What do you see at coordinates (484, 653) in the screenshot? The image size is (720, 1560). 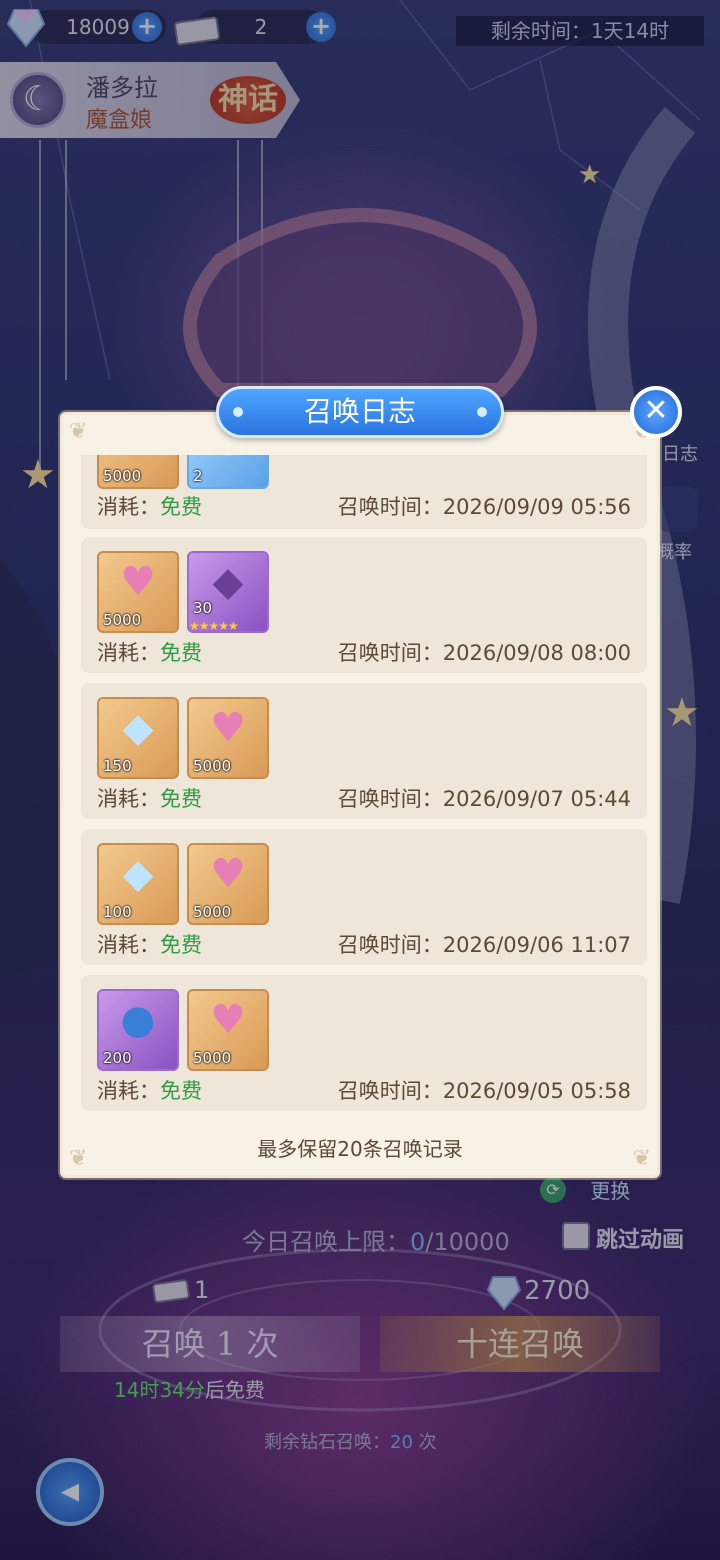 I see `summon-time: 召唤时间：2026/09/08 08:00` at bounding box center [484, 653].